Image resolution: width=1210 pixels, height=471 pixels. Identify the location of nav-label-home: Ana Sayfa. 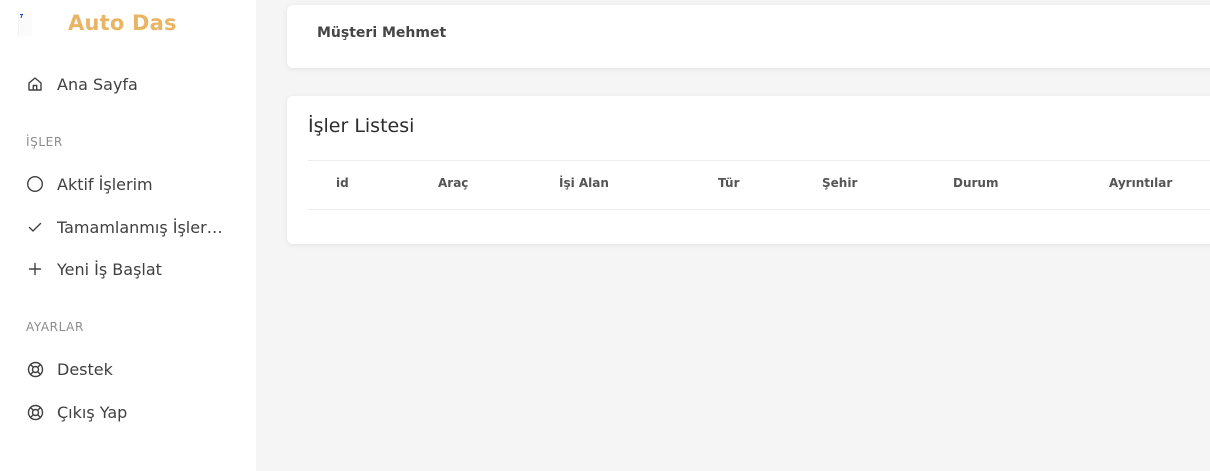
(97, 84).